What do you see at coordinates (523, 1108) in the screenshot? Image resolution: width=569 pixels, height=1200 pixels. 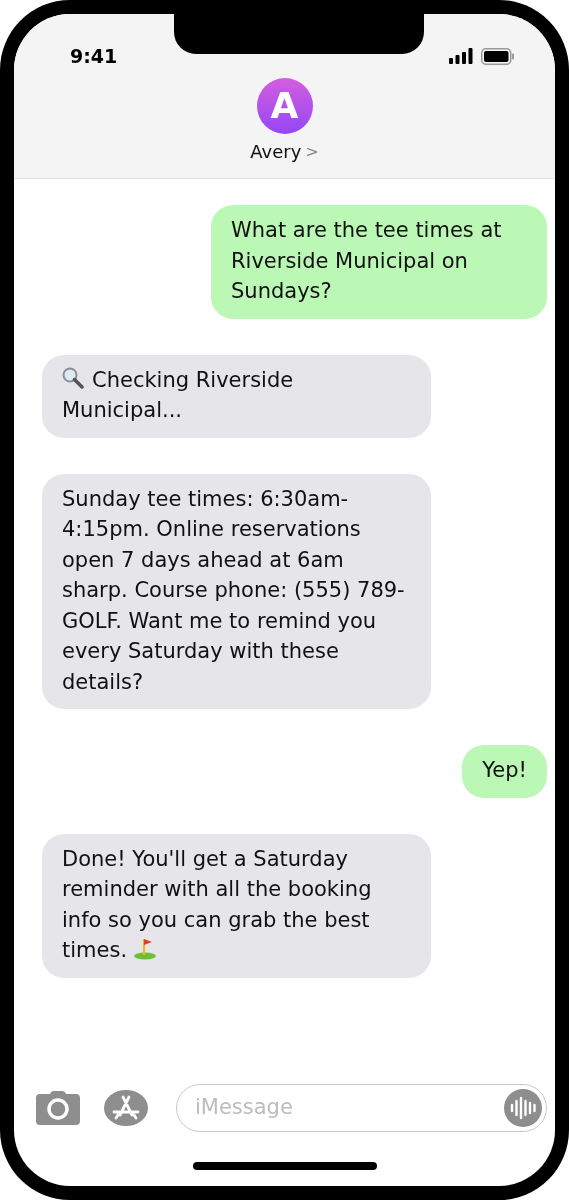 I see `audio-icon` at bounding box center [523, 1108].